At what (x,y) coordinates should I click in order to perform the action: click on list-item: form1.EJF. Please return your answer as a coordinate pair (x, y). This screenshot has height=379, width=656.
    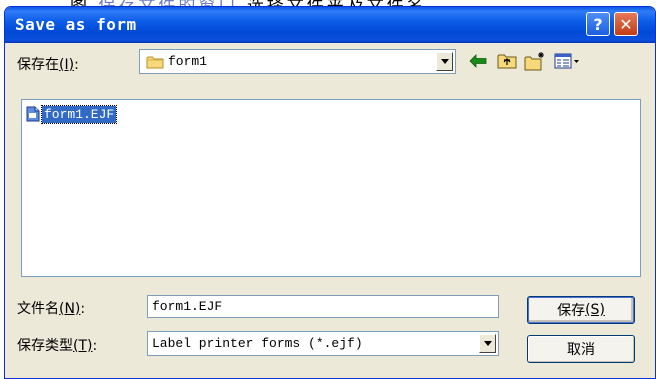
    Looking at the image, I should click on (72, 114).